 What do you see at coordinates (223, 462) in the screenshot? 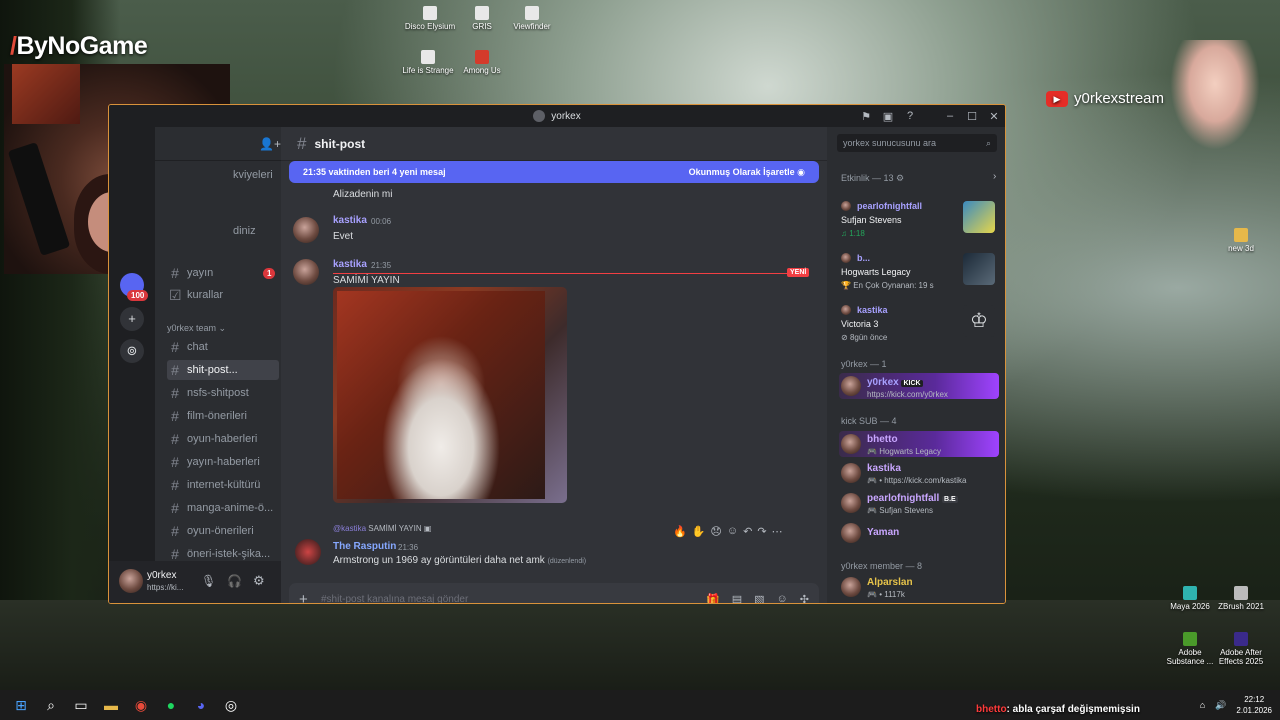
I see `channel-item-yayin-haberleri: # yayın-haberleri` at bounding box center [223, 462].